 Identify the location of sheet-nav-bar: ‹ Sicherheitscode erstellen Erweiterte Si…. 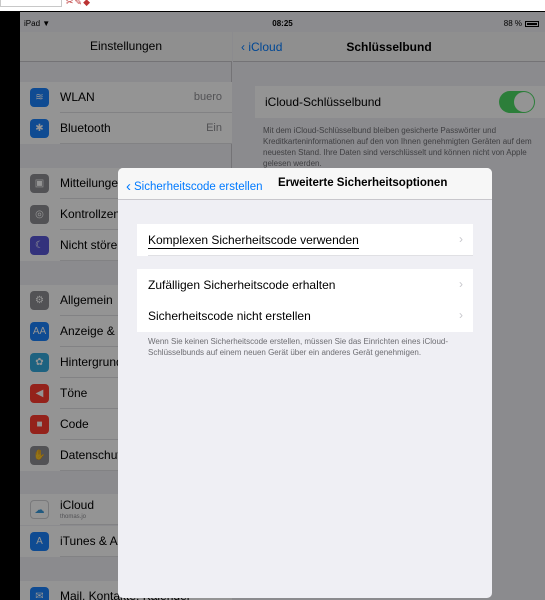
(305, 184).